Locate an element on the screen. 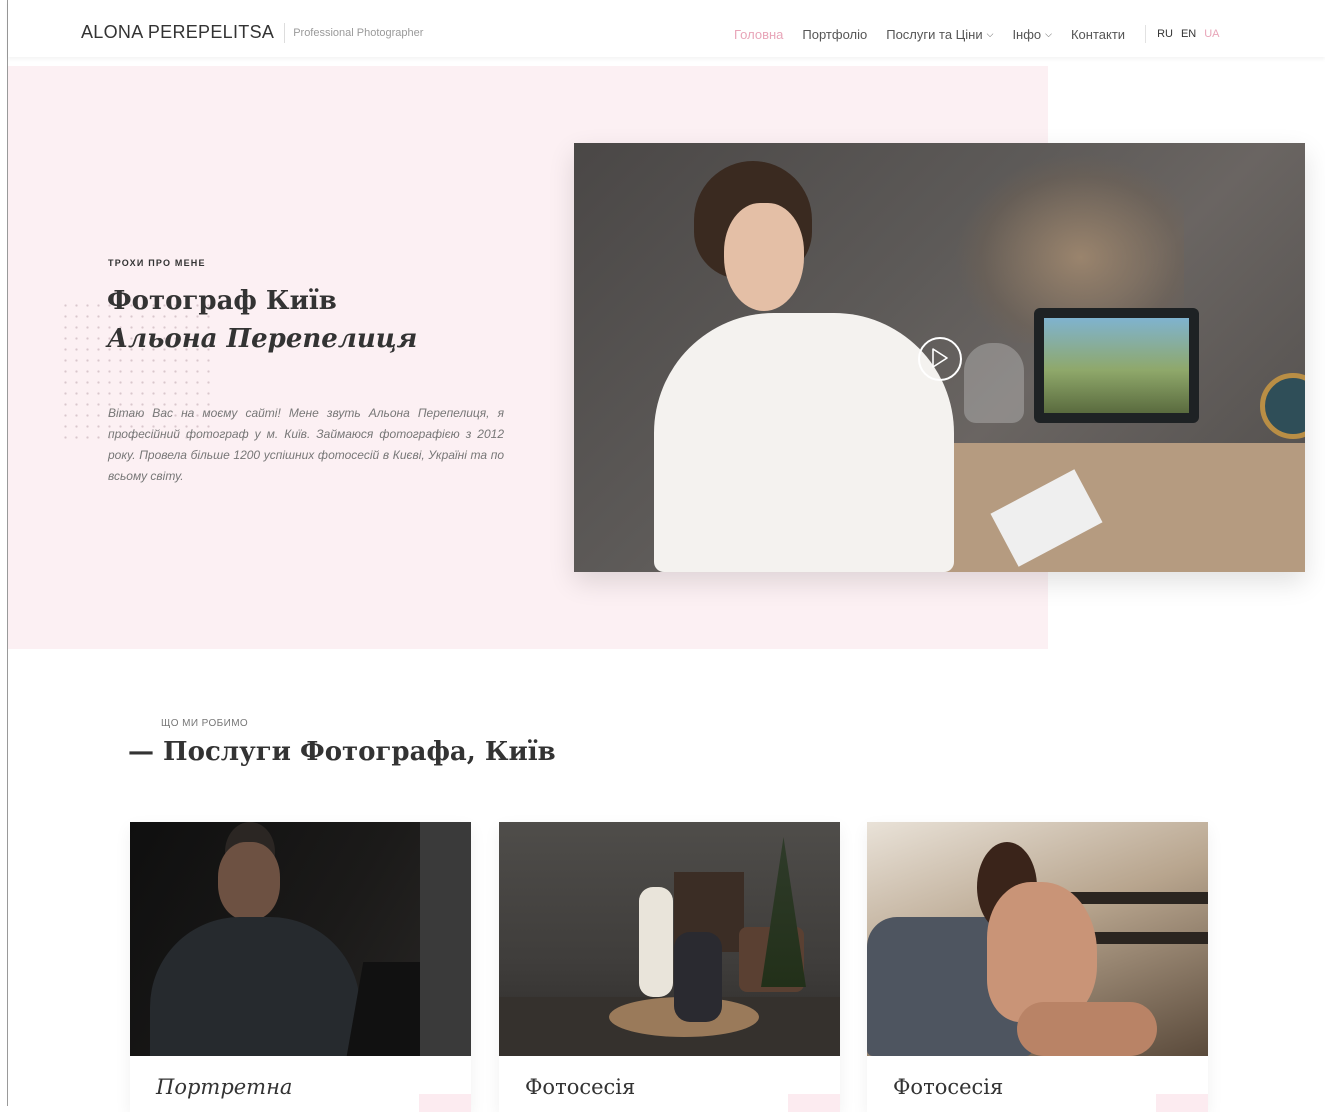  brand-name: ALONA PEREPELITSA is located at coordinates (177, 32).